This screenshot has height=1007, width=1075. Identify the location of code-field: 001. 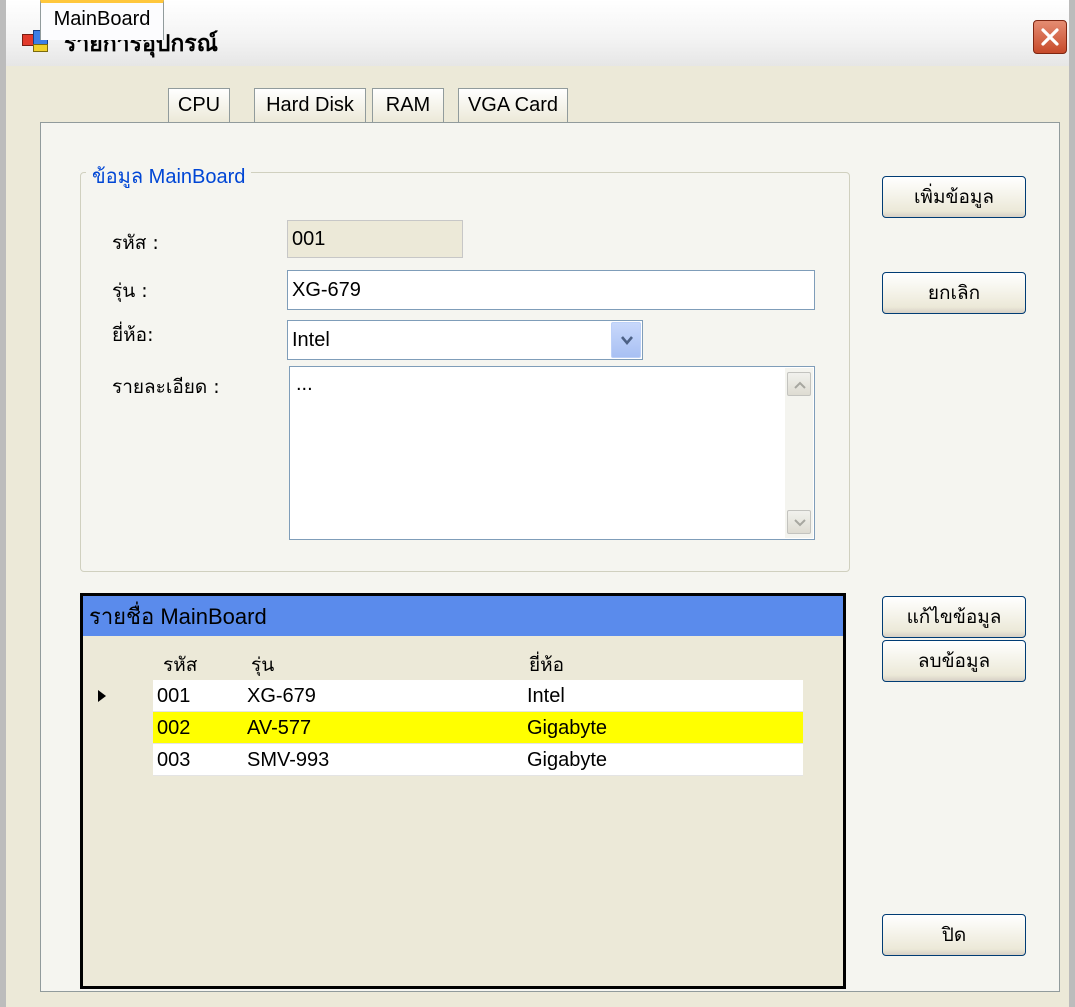
(375, 239).